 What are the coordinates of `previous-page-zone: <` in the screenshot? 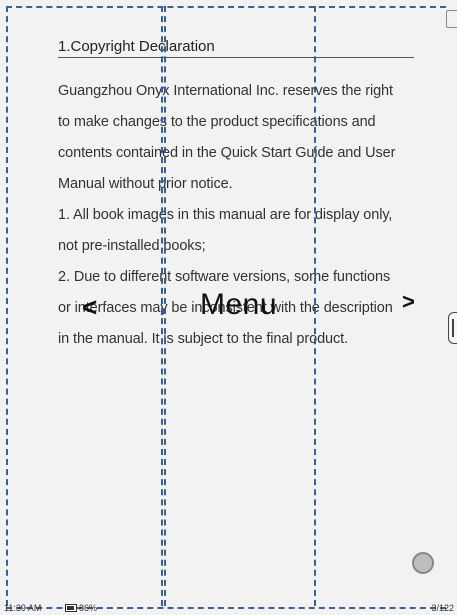 It's located at (89, 307).